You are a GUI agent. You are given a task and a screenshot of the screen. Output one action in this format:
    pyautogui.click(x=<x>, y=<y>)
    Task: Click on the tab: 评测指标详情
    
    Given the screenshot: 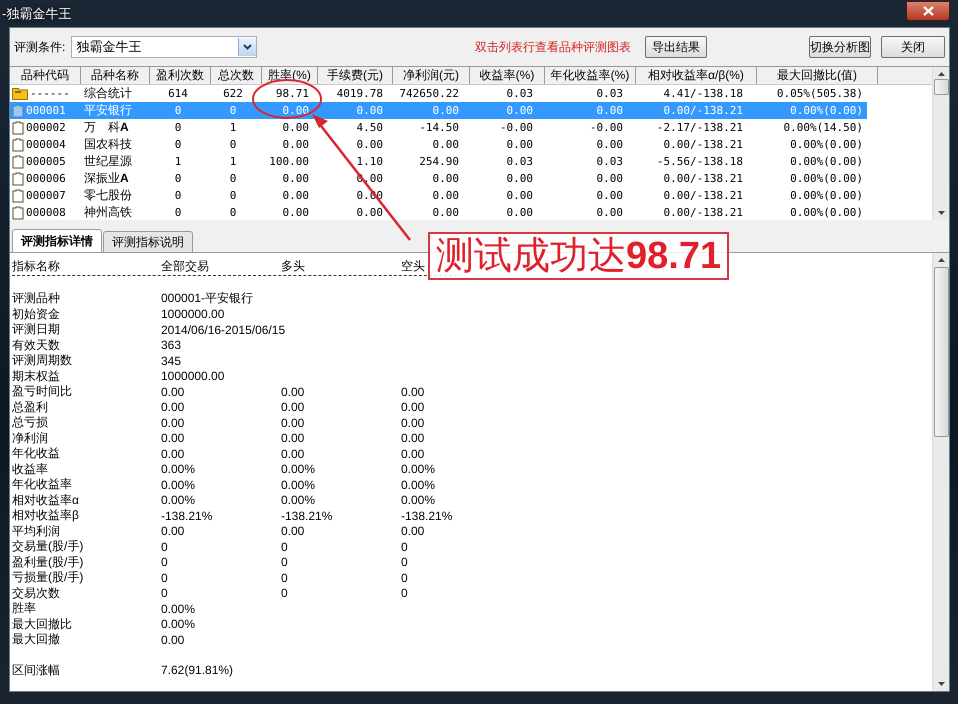 What is the action you would take?
    pyautogui.click(x=57, y=240)
    